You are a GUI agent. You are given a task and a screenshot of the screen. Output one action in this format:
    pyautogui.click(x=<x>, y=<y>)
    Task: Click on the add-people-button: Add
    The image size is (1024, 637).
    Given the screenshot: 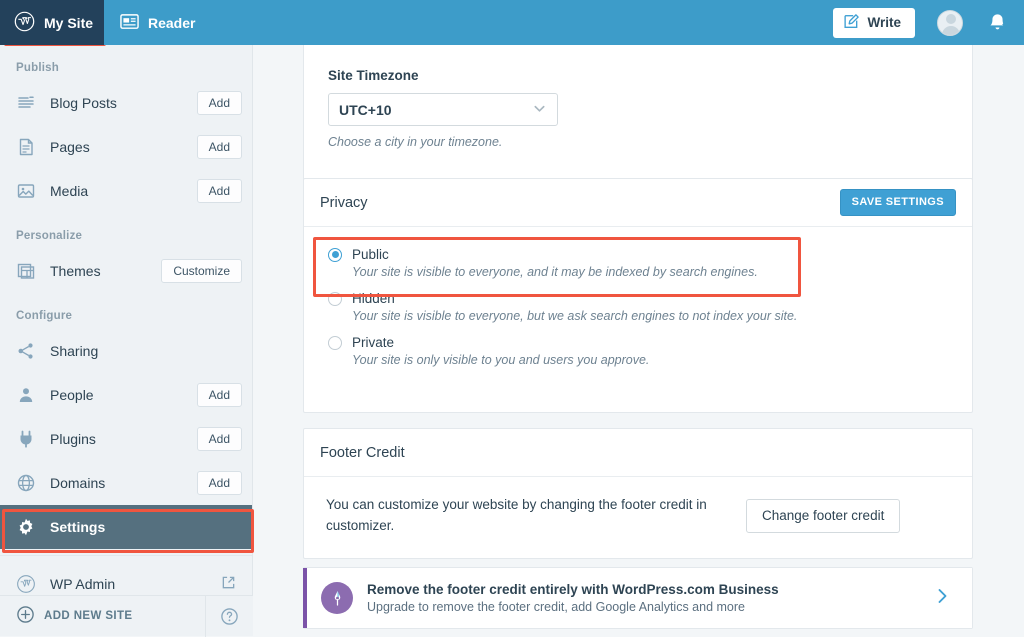 What is the action you would take?
    pyautogui.click(x=219, y=395)
    